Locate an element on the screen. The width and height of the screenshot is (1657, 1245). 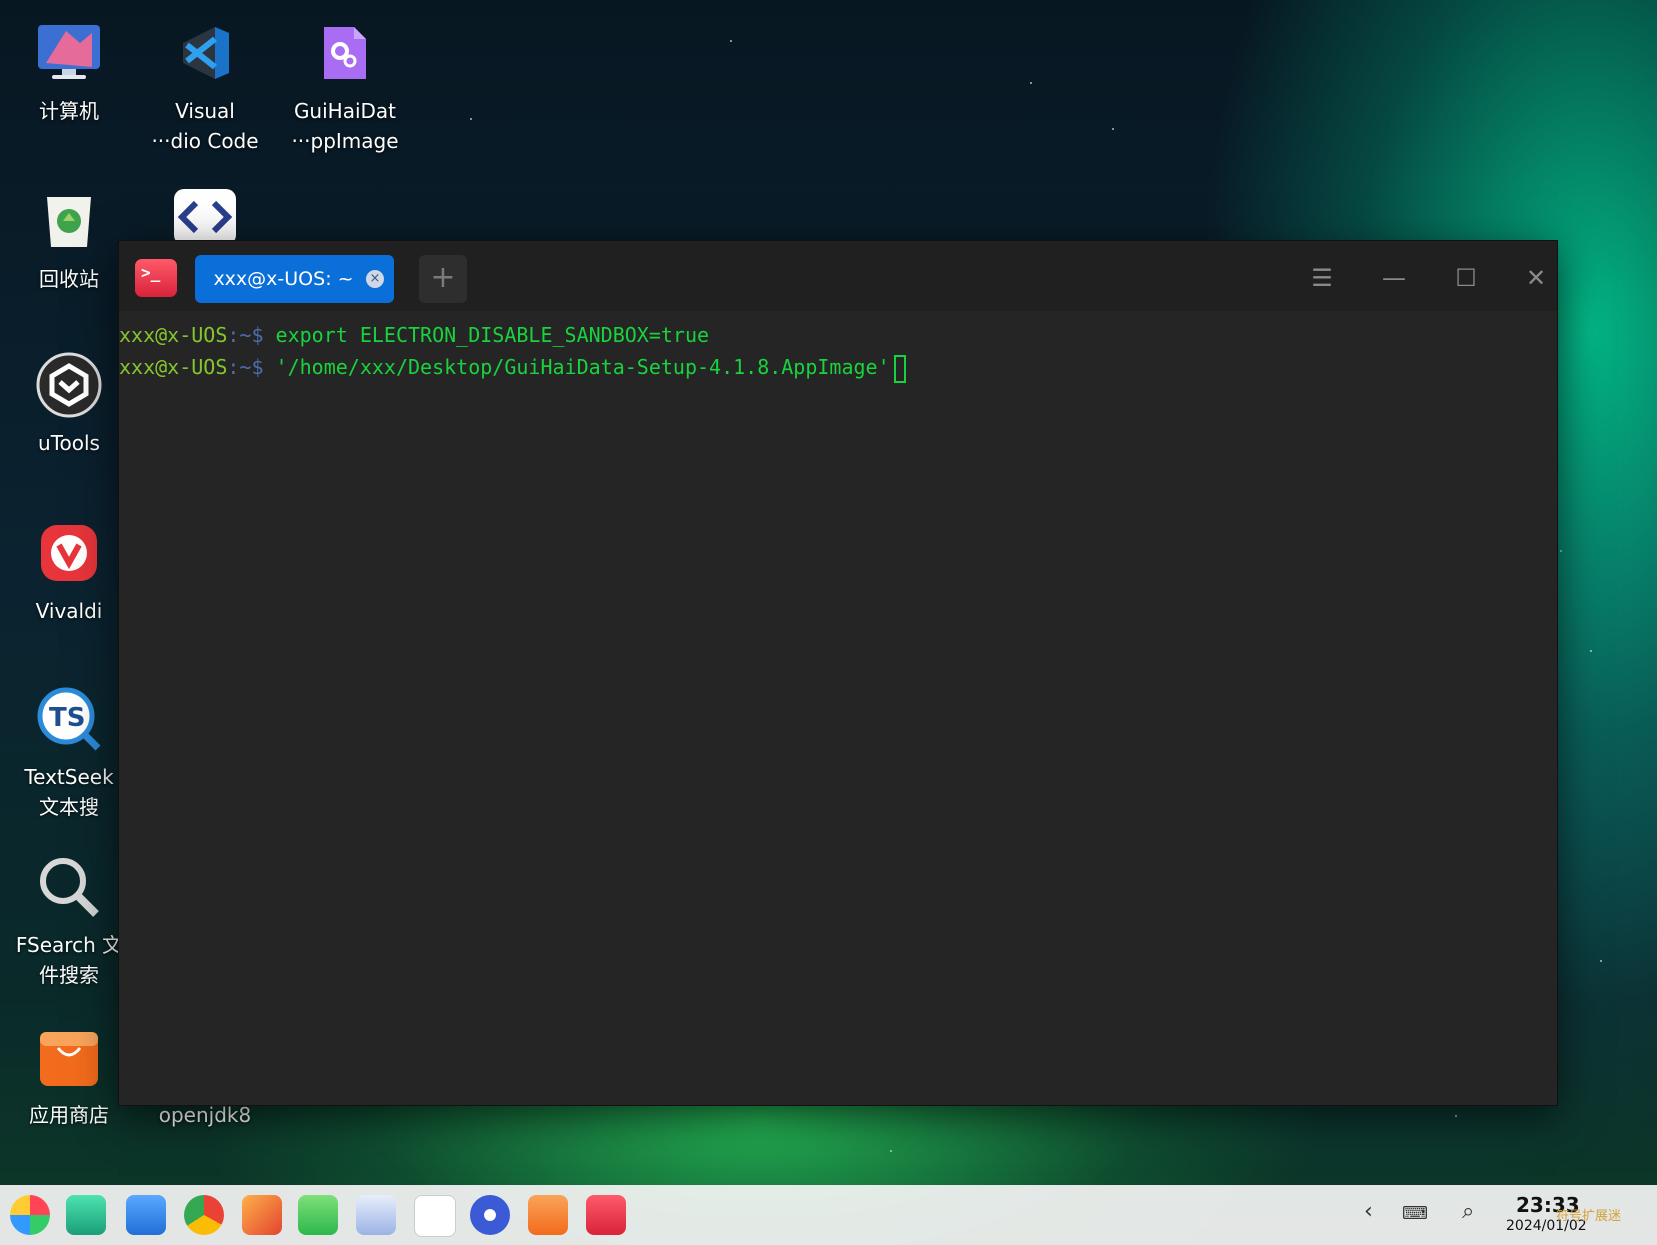
calendar-icon is located at coordinates (435, 1216).